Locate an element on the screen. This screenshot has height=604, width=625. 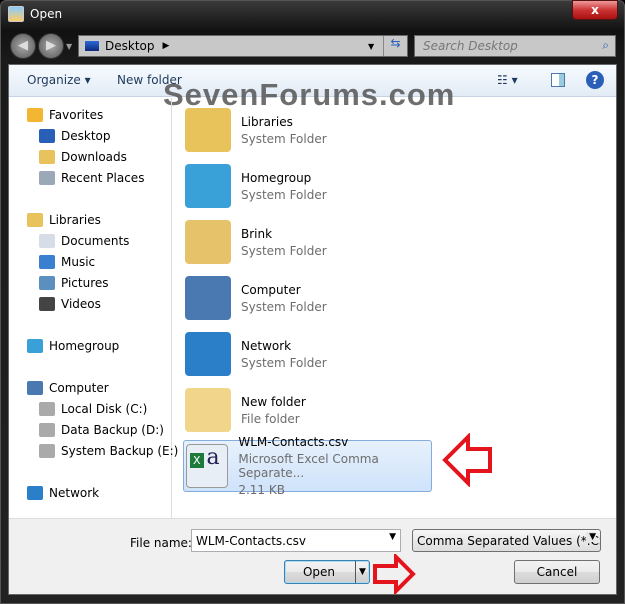
file-item: Brink System Folder is located at coordinates (307, 242).